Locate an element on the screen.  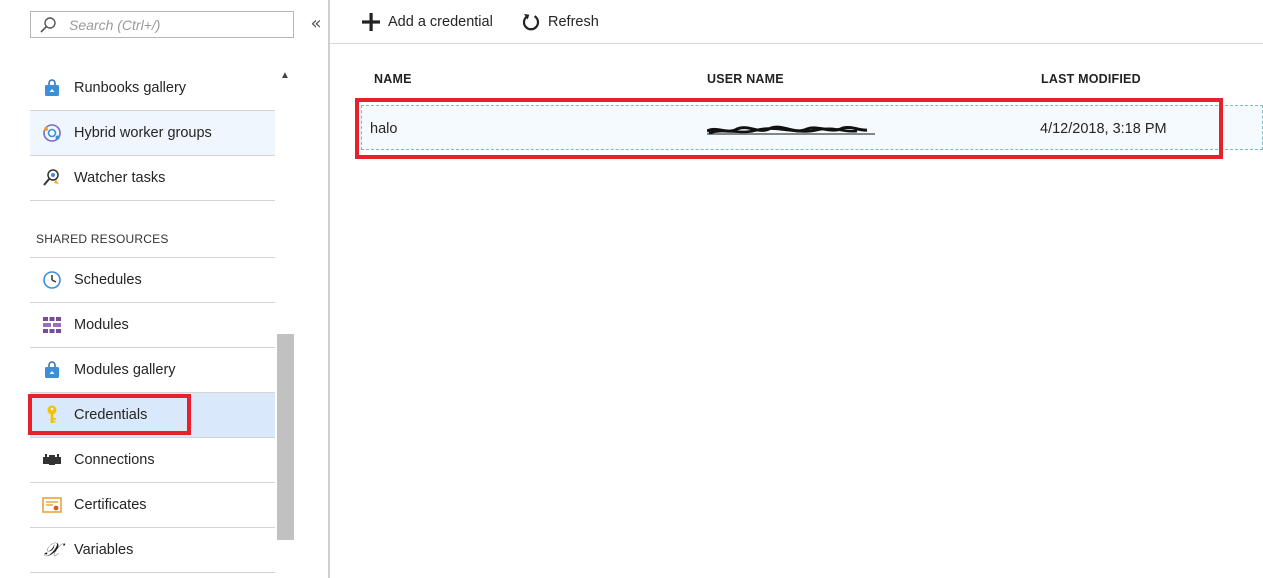
refresh-icon is located at coordinates (531, 22).